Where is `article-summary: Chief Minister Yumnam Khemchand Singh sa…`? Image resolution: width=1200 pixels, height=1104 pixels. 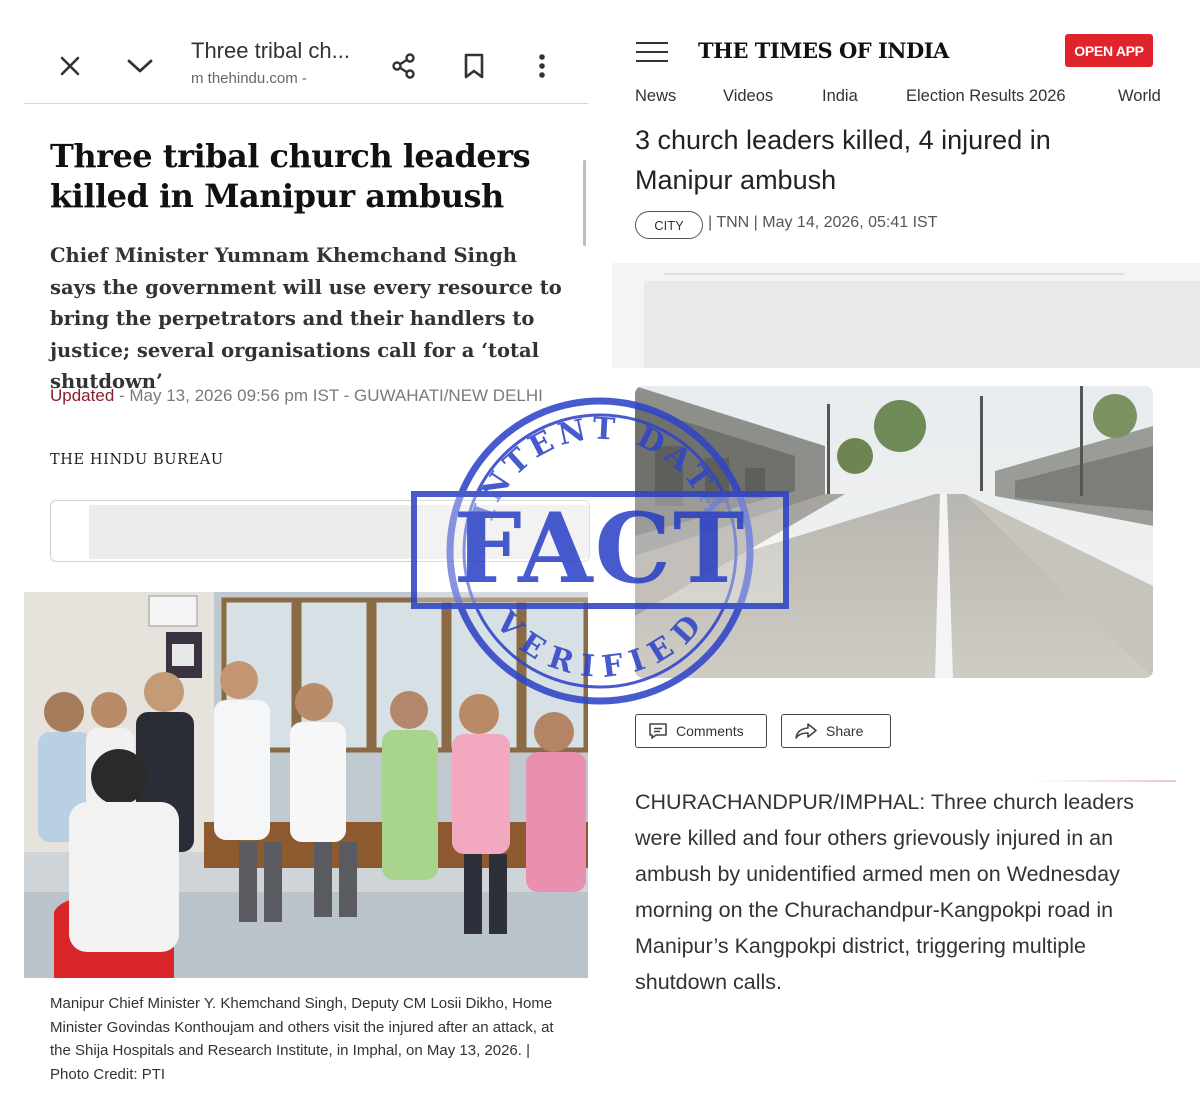 article-summary: Chief Minister Yumnam Khemchand Singh sa… is located at coordinates (306, 318).